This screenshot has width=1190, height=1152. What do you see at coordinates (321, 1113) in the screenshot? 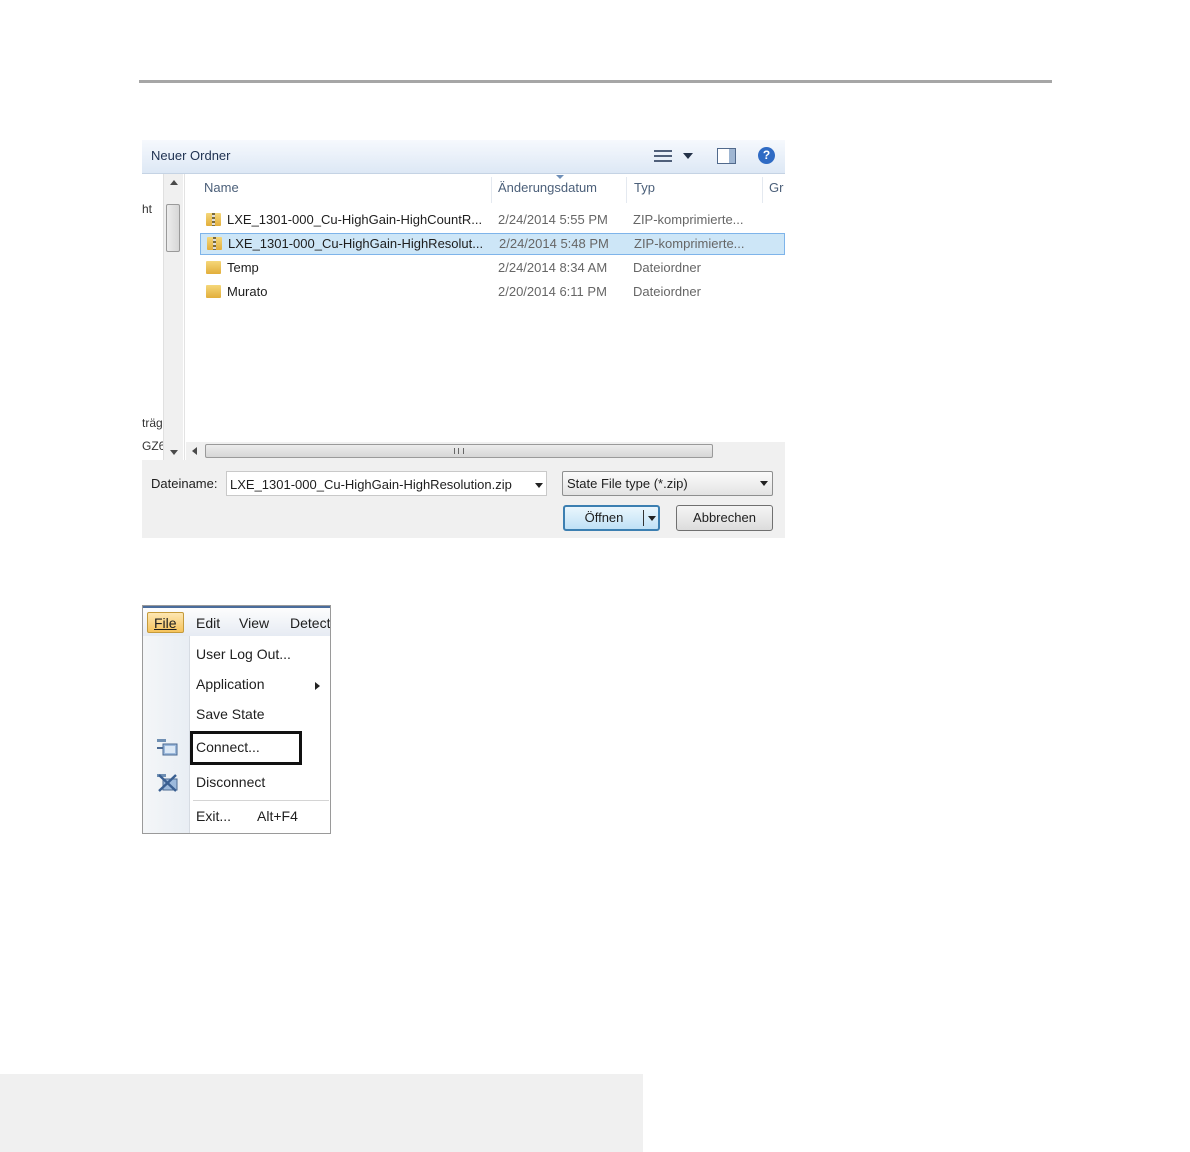
I see `page-bottom-rule` at bounding box center [321, 1113].